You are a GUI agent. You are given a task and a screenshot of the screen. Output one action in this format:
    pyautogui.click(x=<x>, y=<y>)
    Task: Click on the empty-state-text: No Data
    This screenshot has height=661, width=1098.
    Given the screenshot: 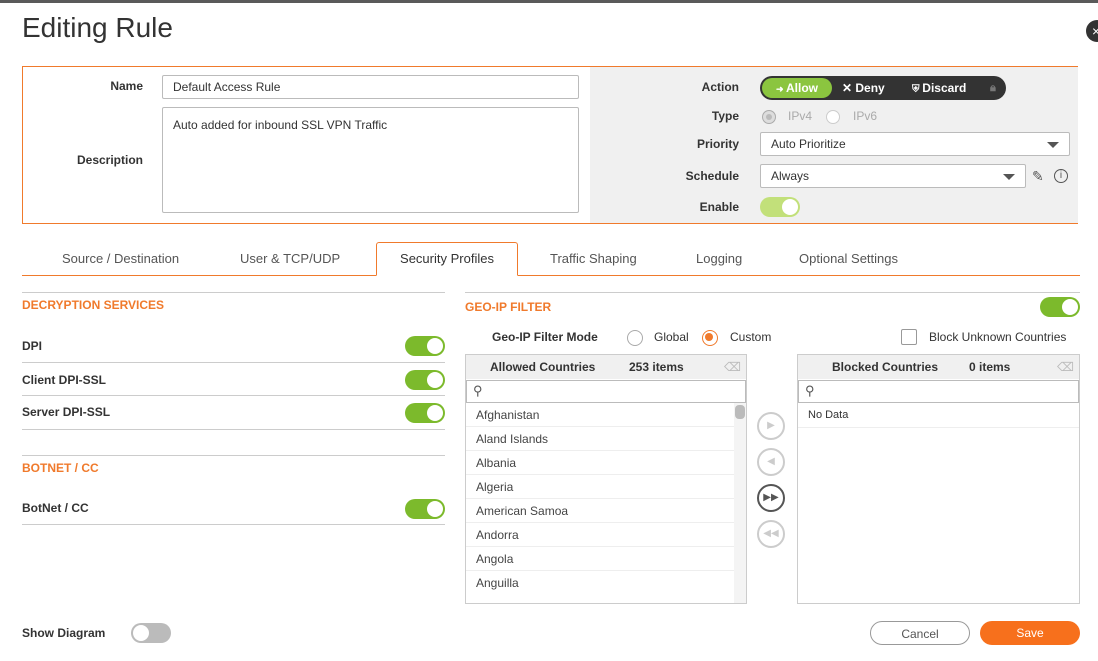 What is the action you would take?
    pyautogui.click(x=828, y=415)
    